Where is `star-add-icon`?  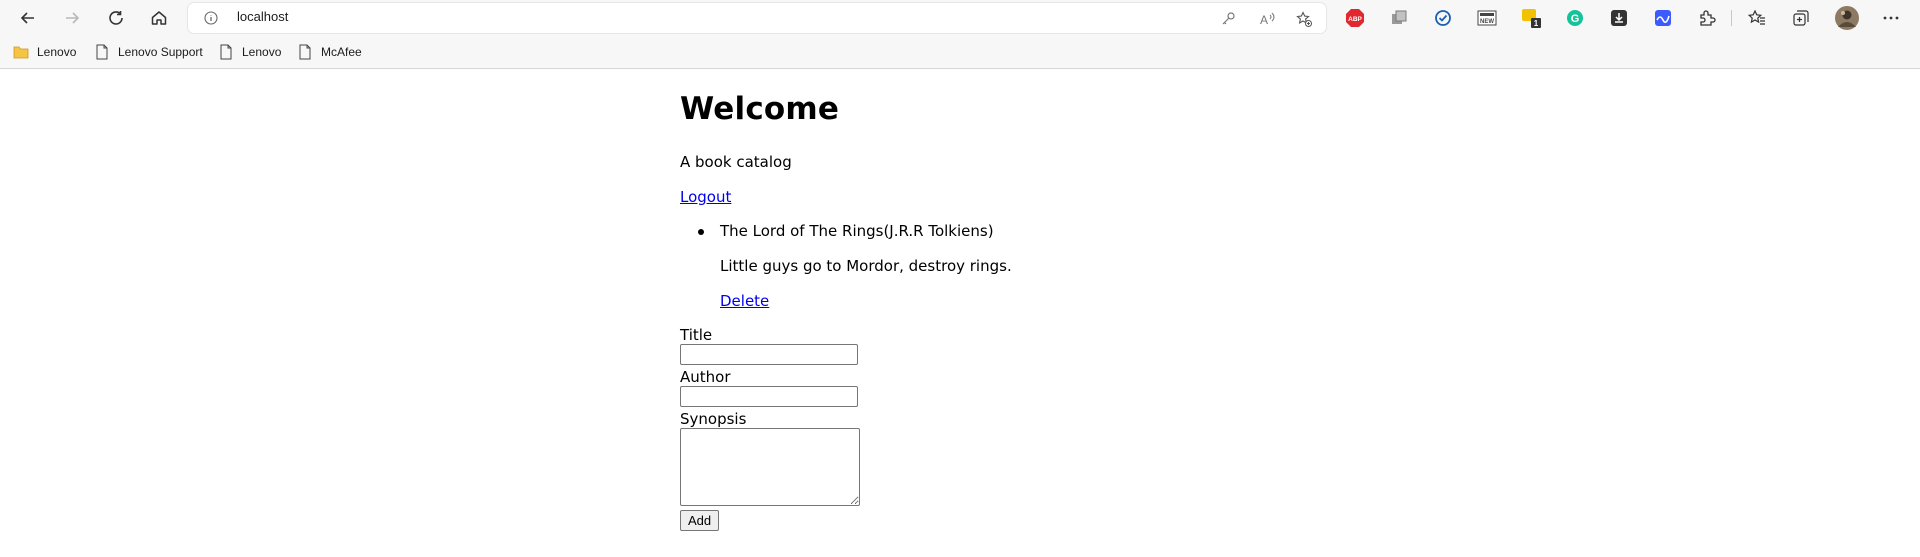
star-add-icon is located at coordinates (1304, 19).